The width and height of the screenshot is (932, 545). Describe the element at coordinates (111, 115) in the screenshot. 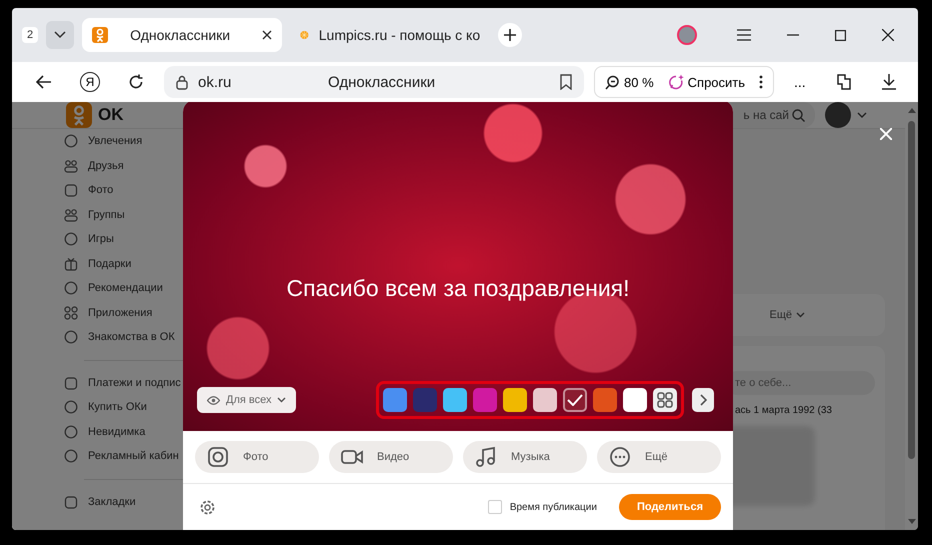

I see `logo-text: OK` at that location.